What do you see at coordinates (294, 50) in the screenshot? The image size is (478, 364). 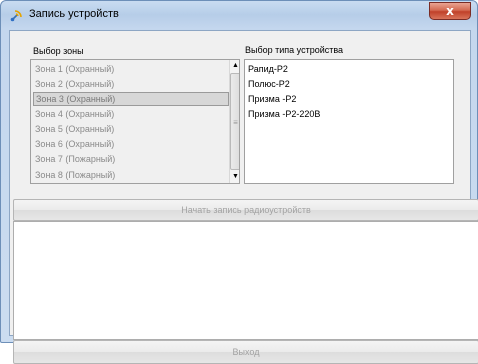 I see `device-type-label: Выбор типа устройства` at bounding box center [294, 50].